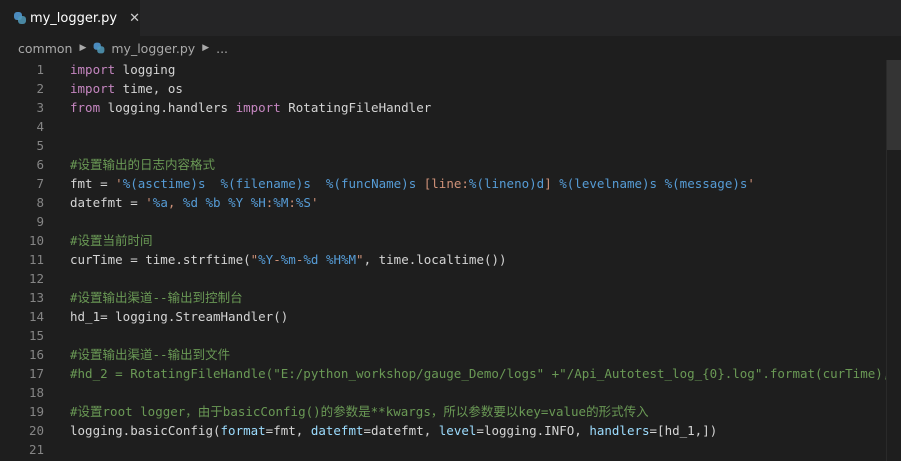 The image size is (901, 461). I want to click on code-line: 9, so click(450, 221).